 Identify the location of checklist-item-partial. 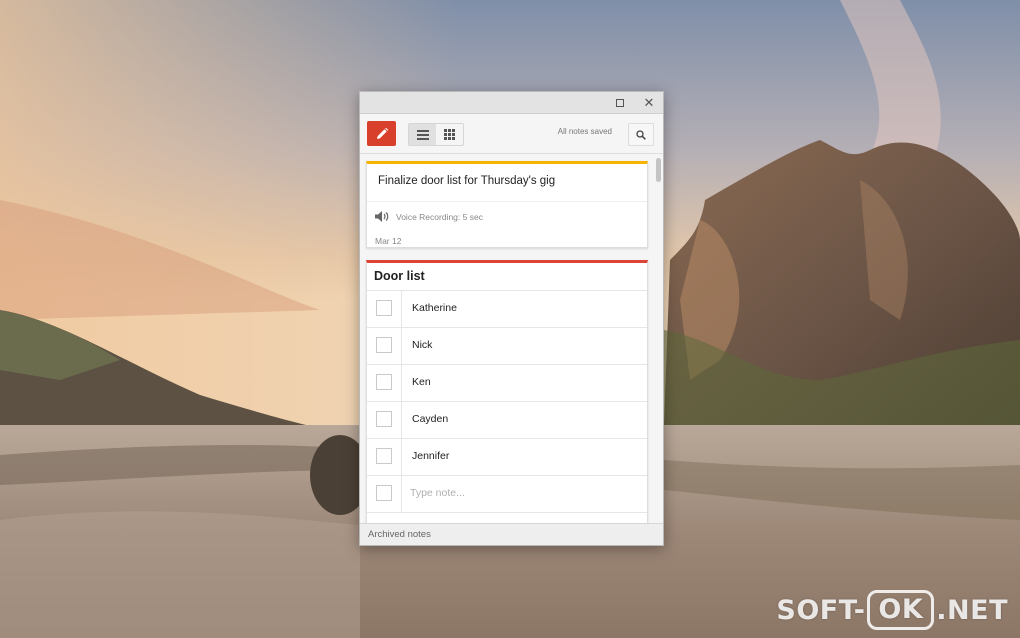
(507, 517).